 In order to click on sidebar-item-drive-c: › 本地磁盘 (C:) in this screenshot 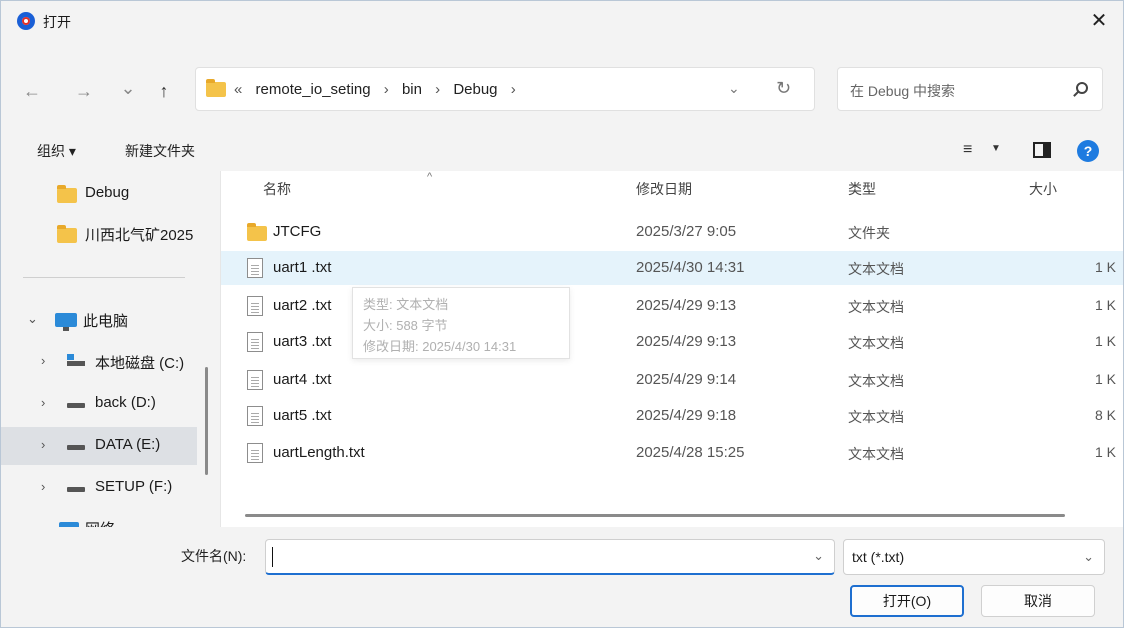, I will do `click(99, 362)`.